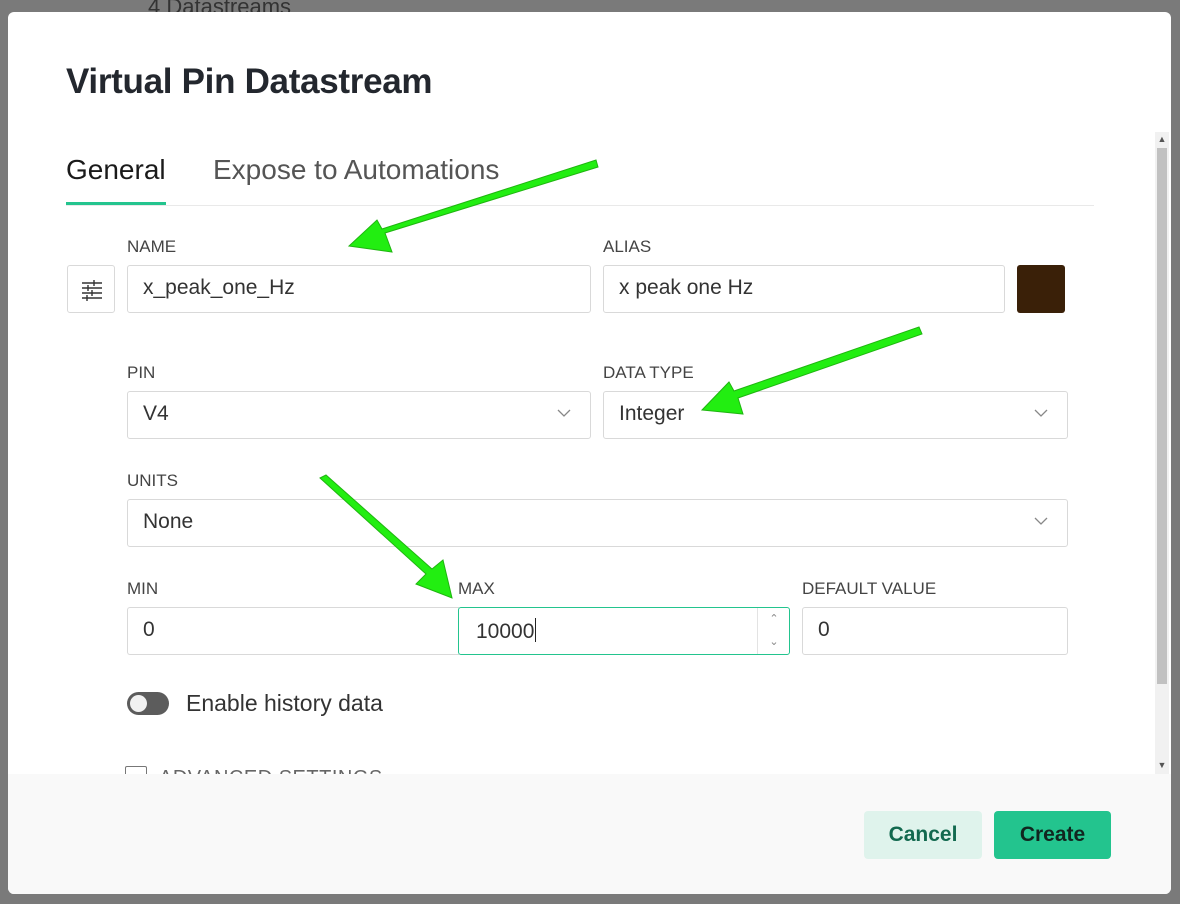  What do you see at coordinates (580, 179) in the screenshot?
I see `tab-bar: General Expose to Automations` at bounding box center [580, 179].